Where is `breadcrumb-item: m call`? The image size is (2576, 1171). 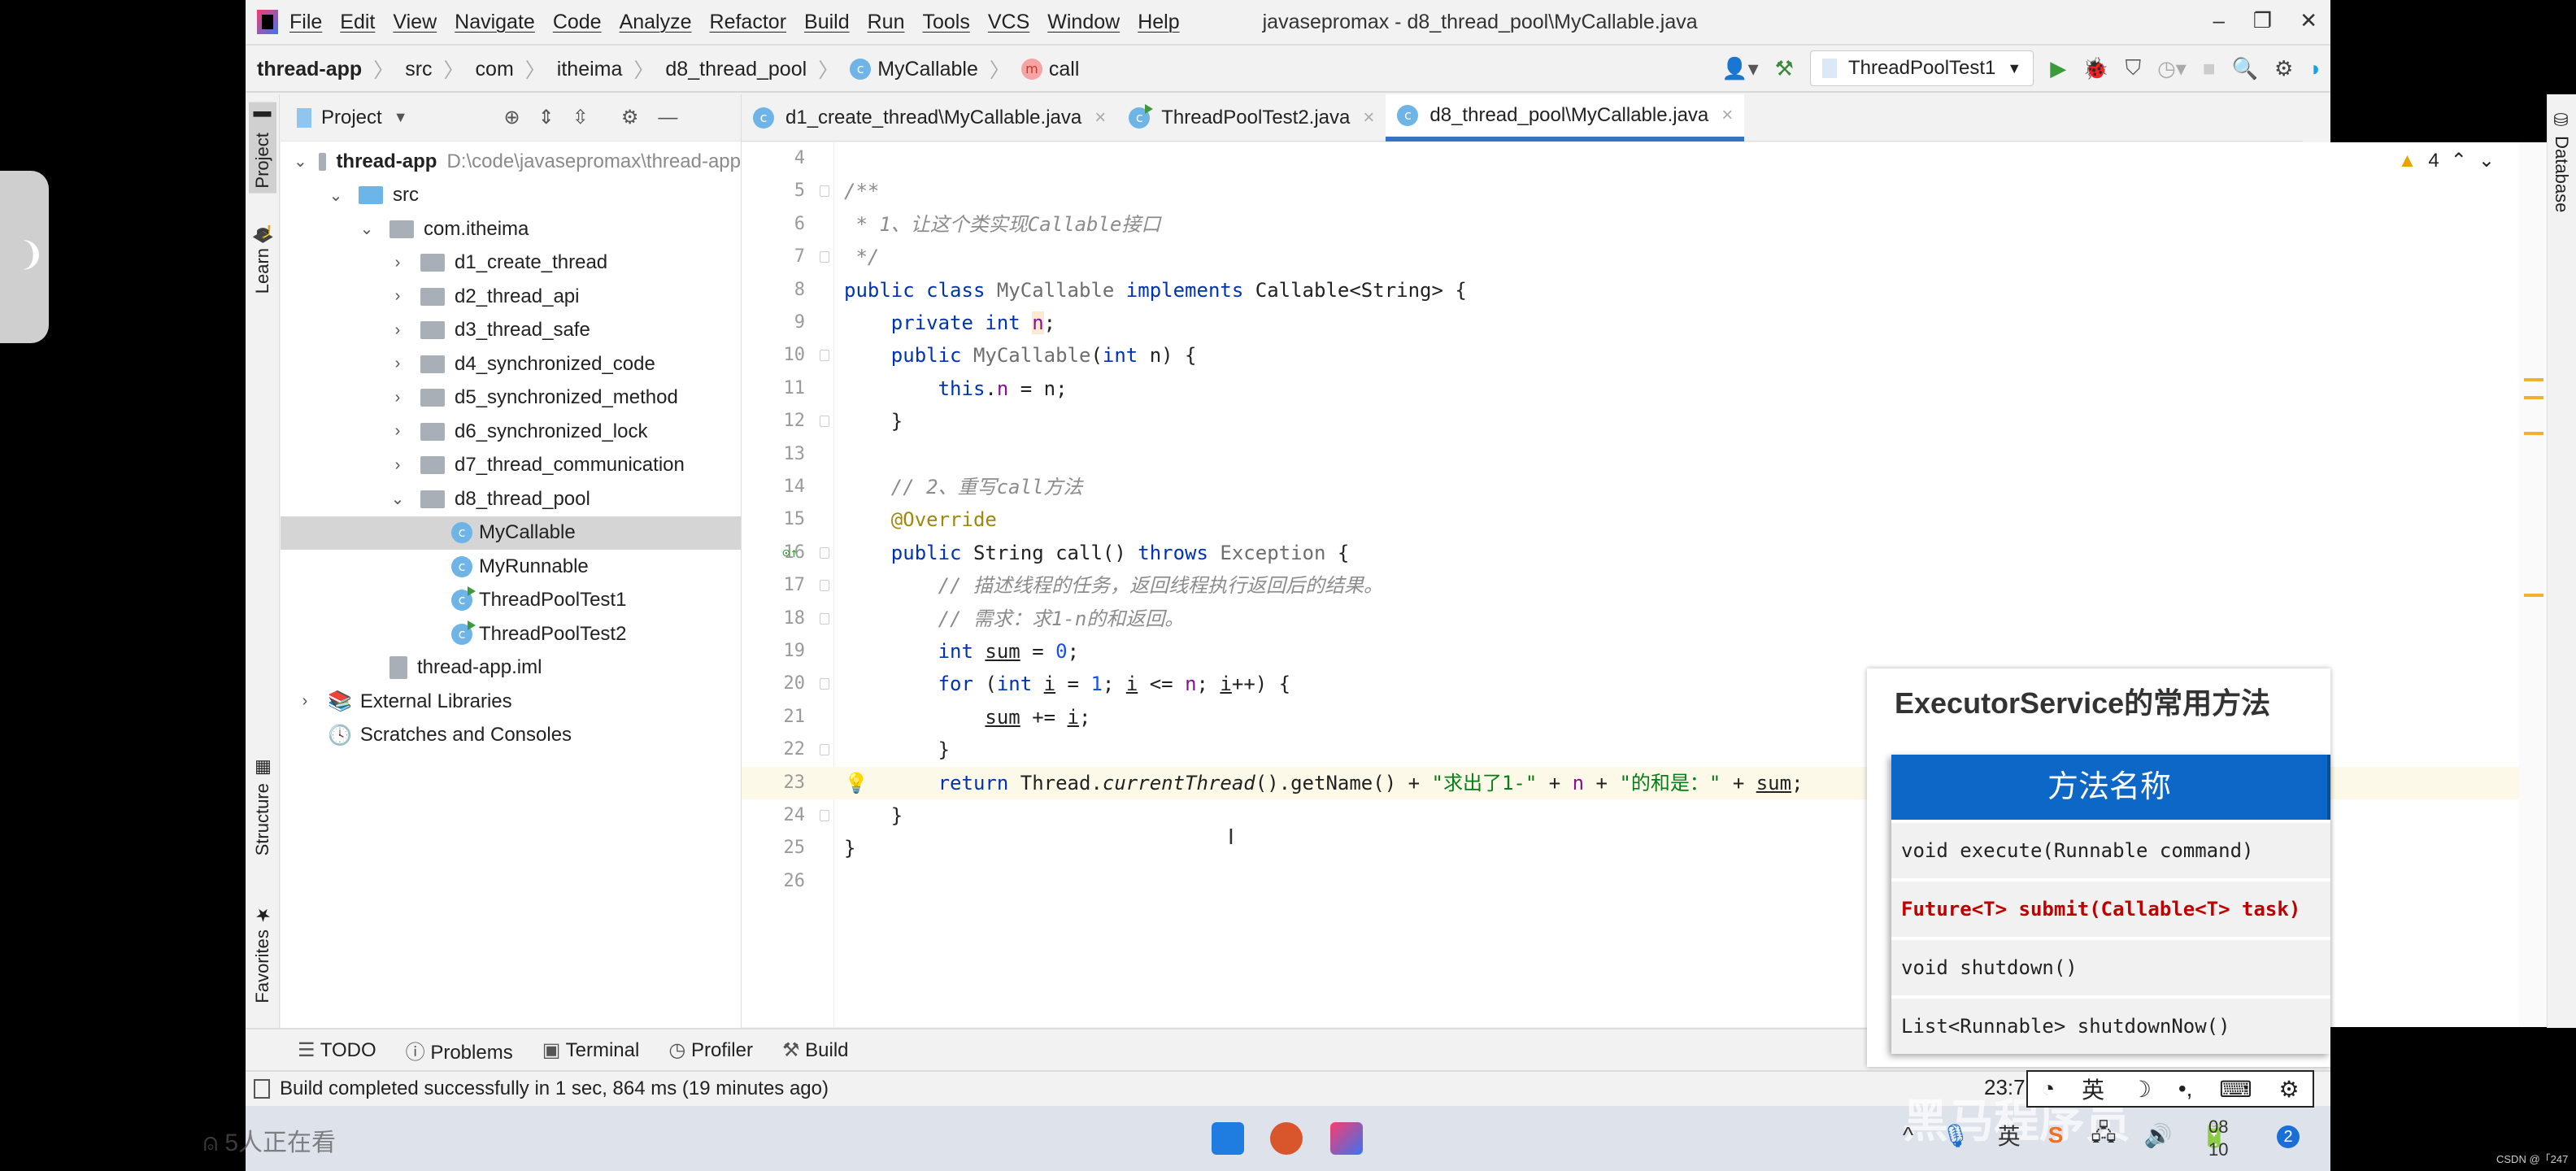
breadcrumb-item: m call is located at coordinates (1049, 69).